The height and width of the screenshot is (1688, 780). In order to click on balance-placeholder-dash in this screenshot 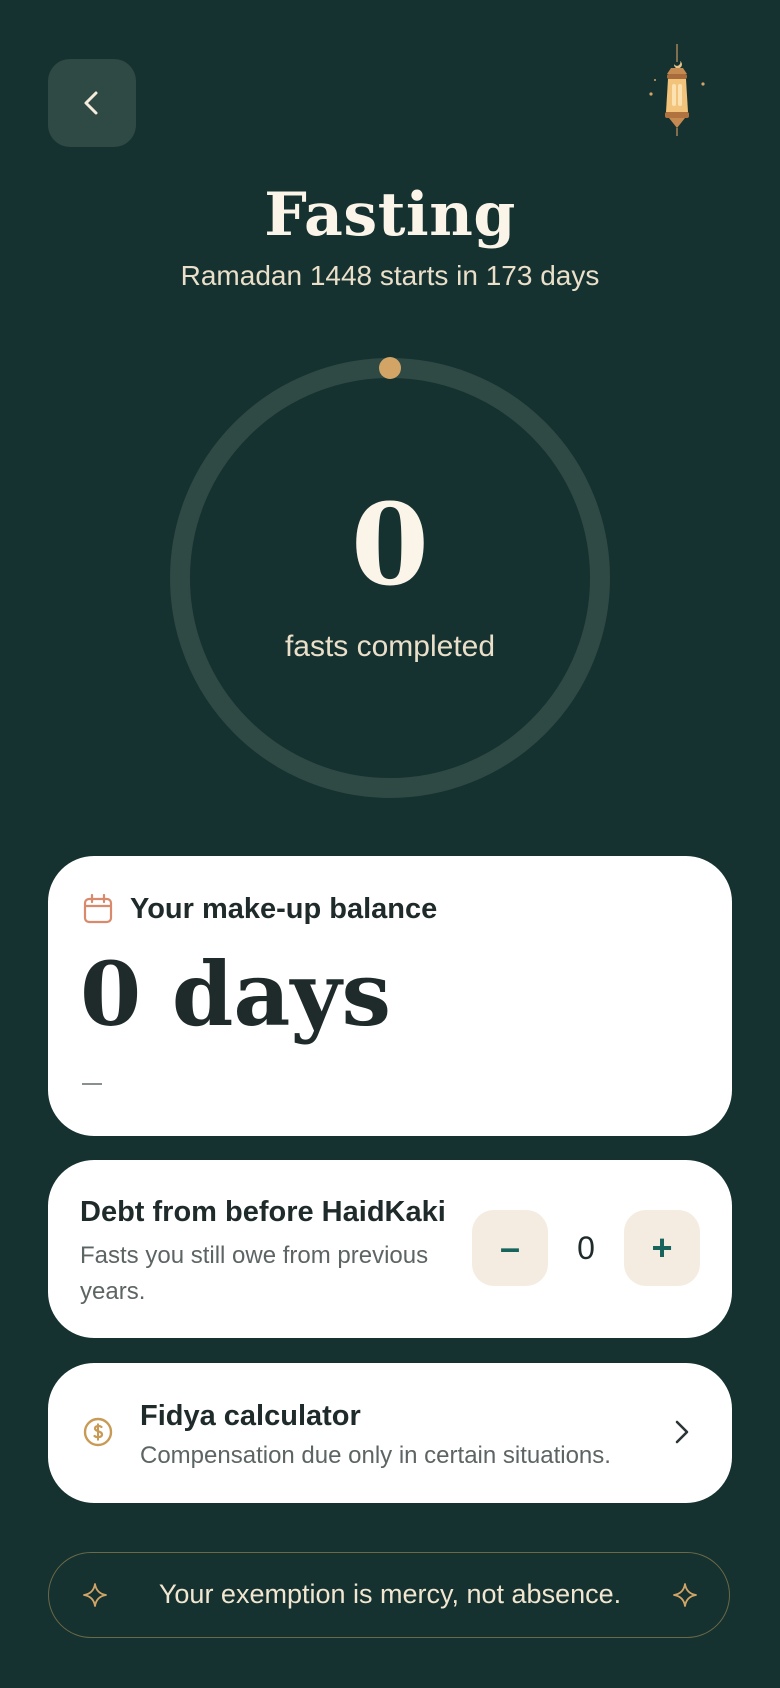, I will do `click(92, 1084)`.